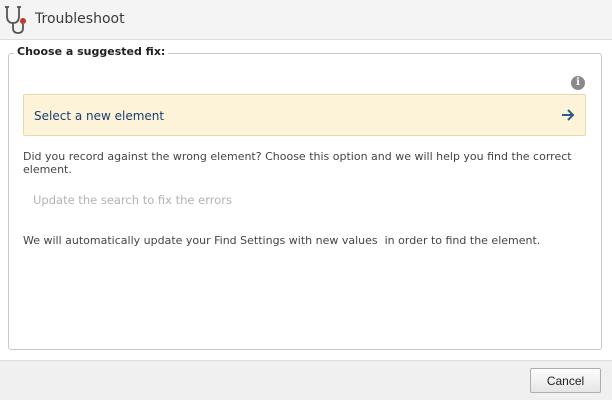 This screenshot has height=400, width=612. I want to click on cancel-button: Cancel, so click(565, 380).